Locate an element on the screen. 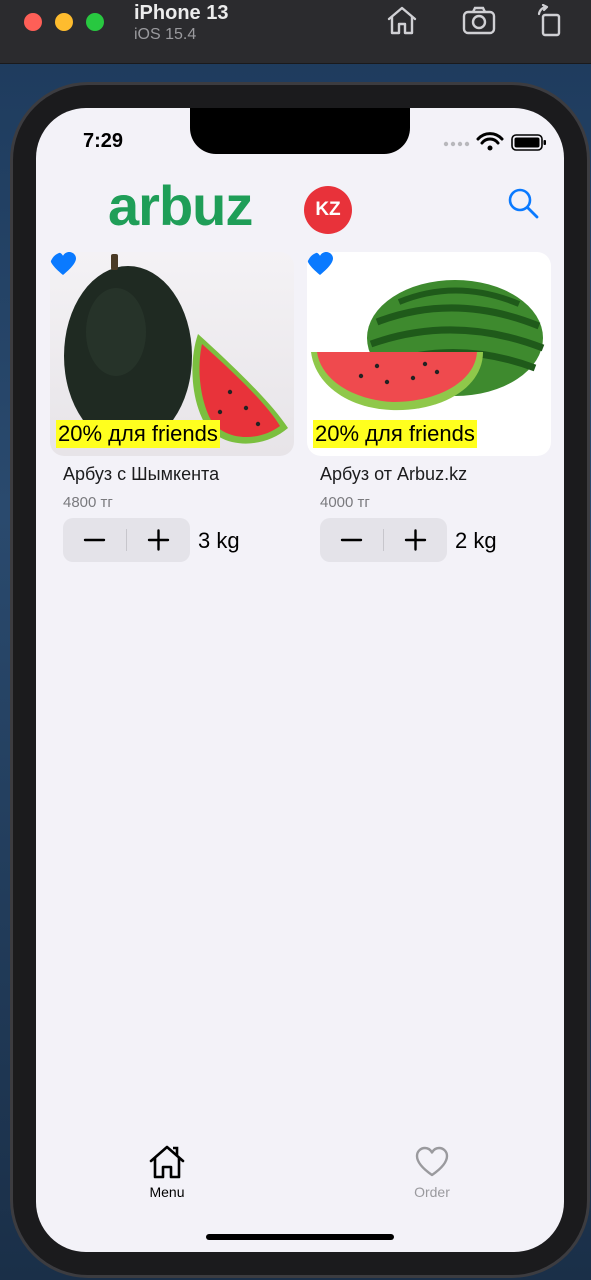 Image resolution: width=591 pixels, height=1280 pixels. product-name: Арбуз с Шымкента is located at coordinates (141, 474).